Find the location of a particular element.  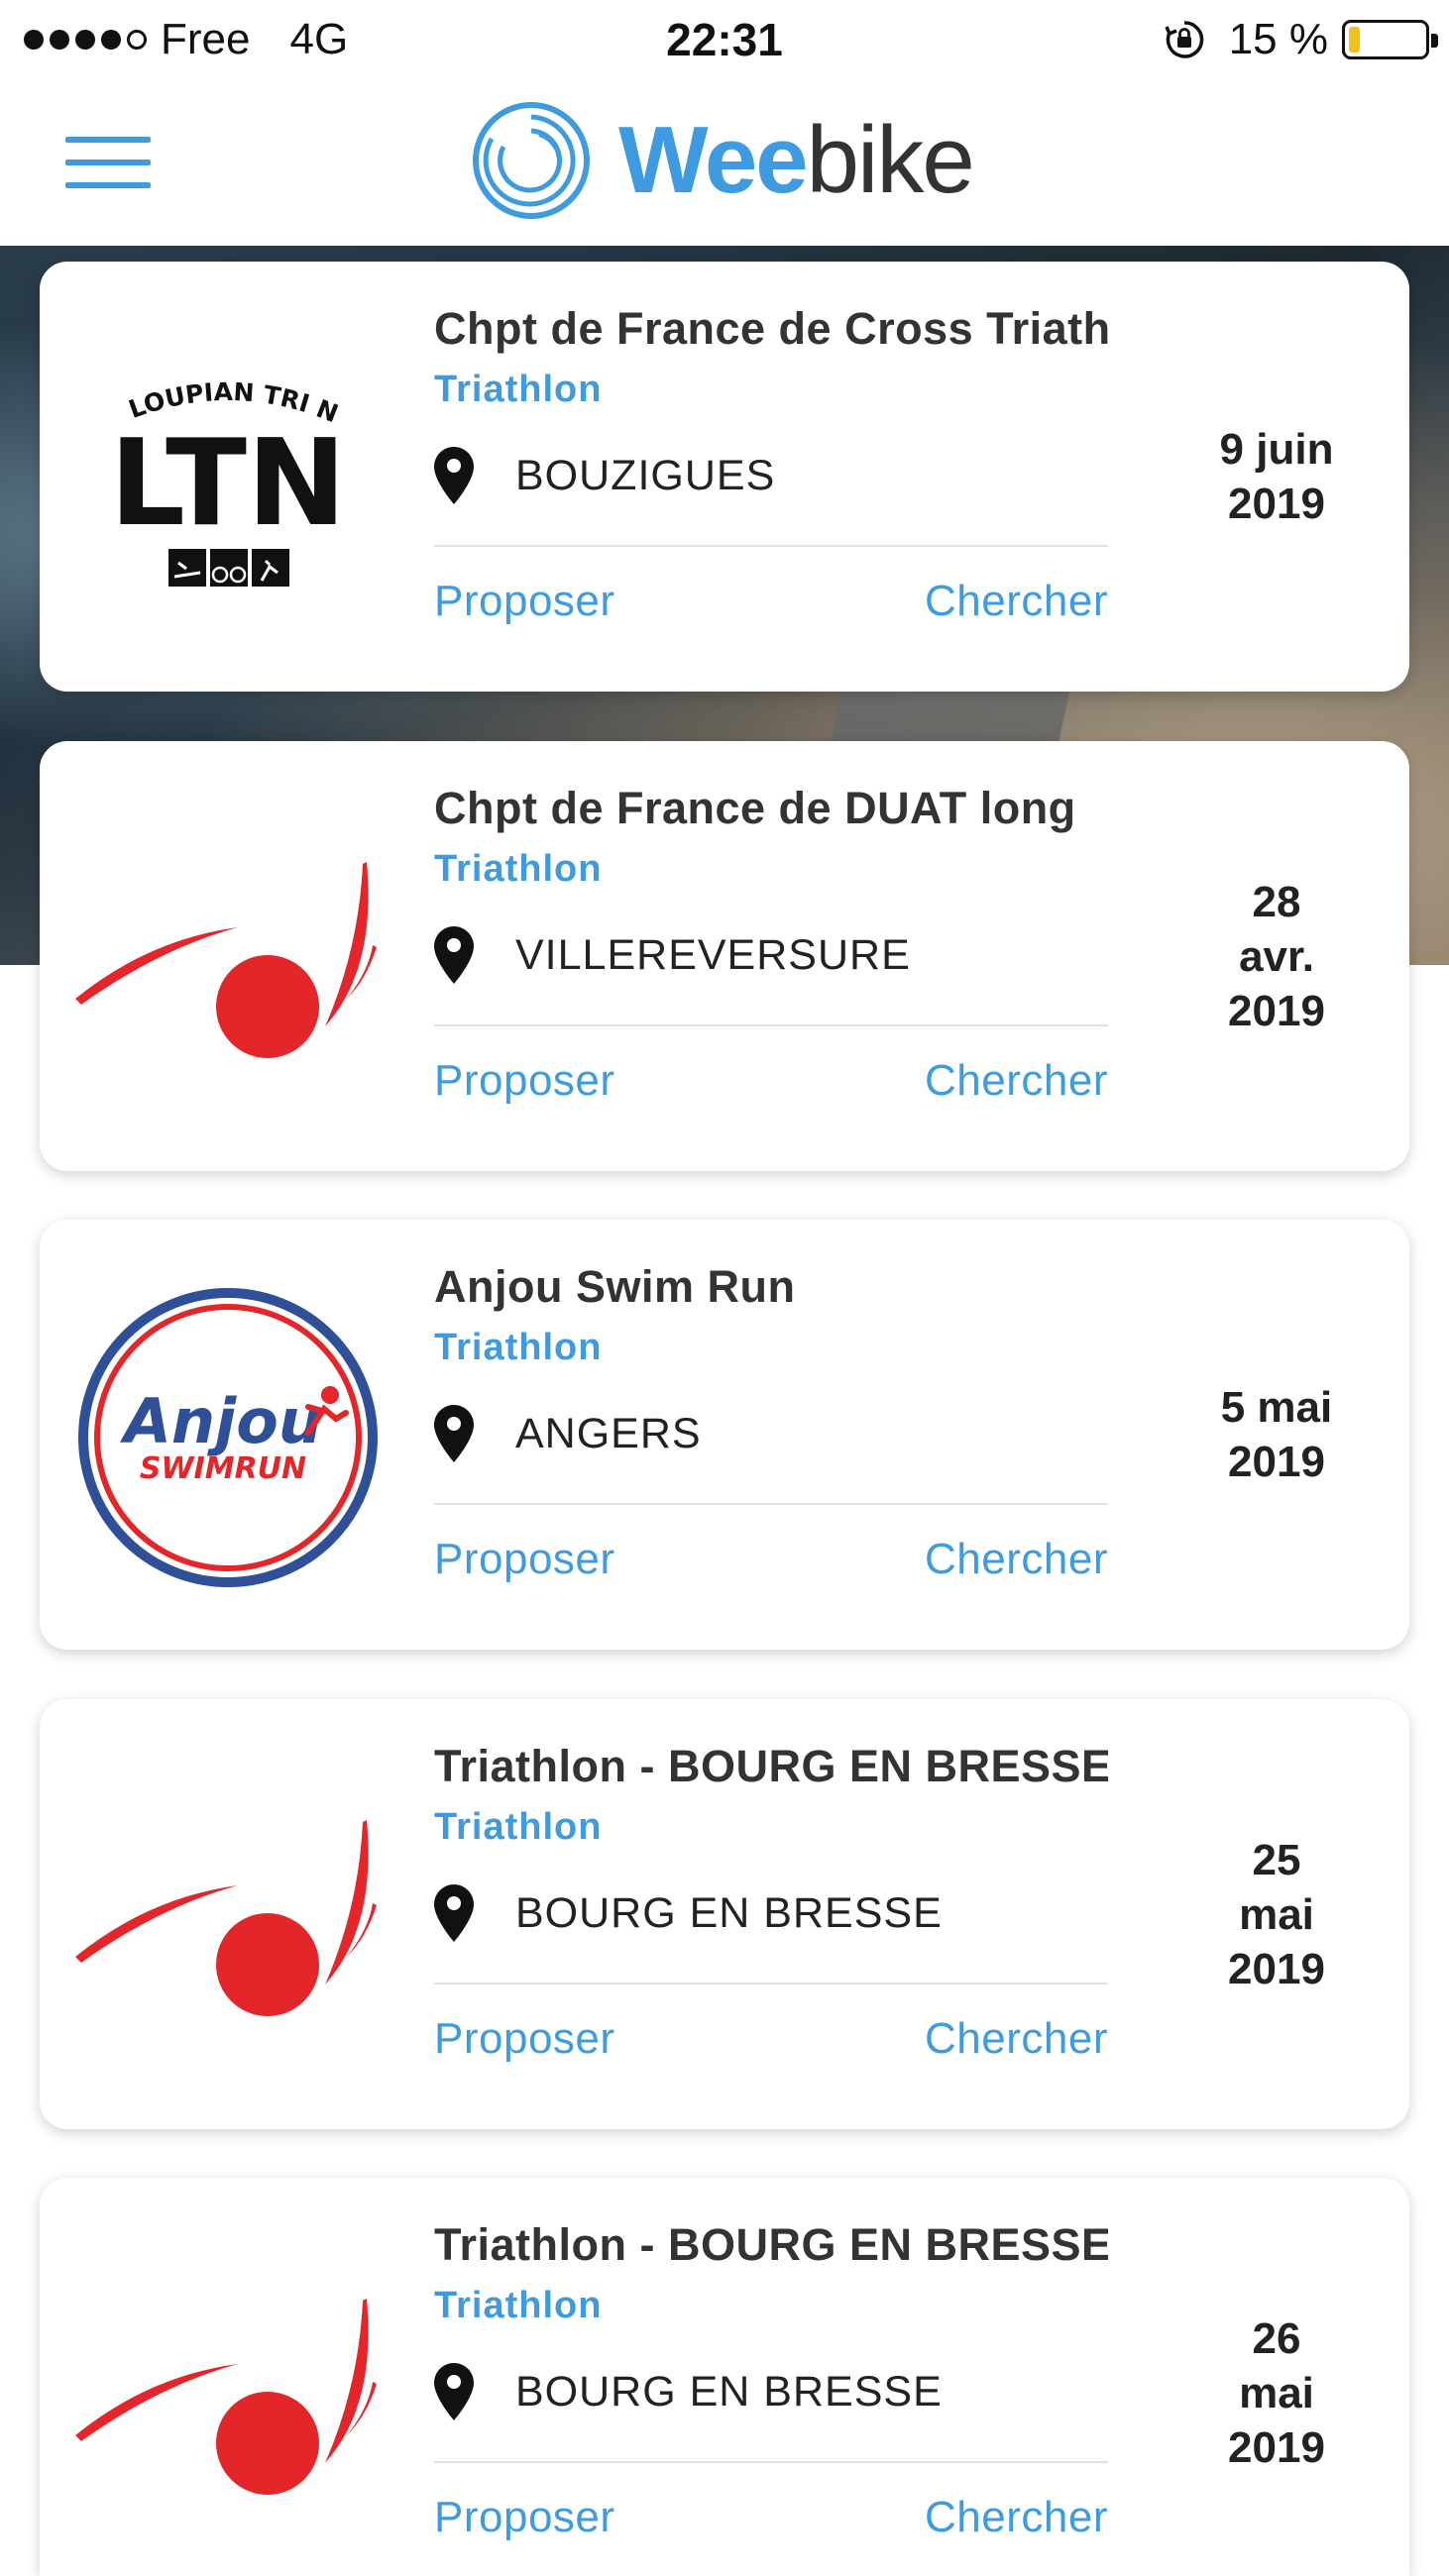

battery-icon is located at coordinates (1390, 39).